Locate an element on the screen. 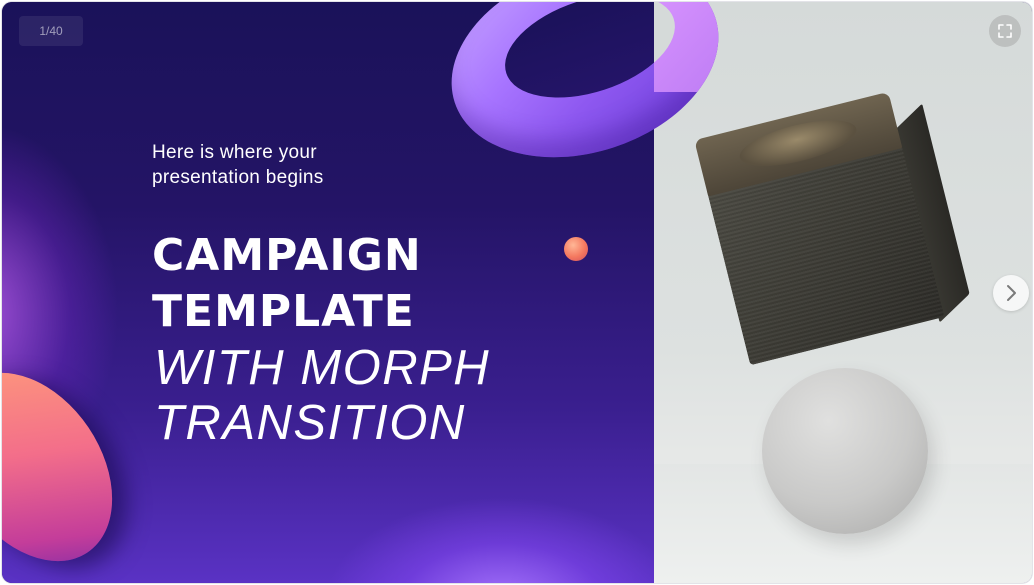 The width and height of the screenshot is (1034, 585). subtitle-line: Here is where your is located at coordinates (234, 152).